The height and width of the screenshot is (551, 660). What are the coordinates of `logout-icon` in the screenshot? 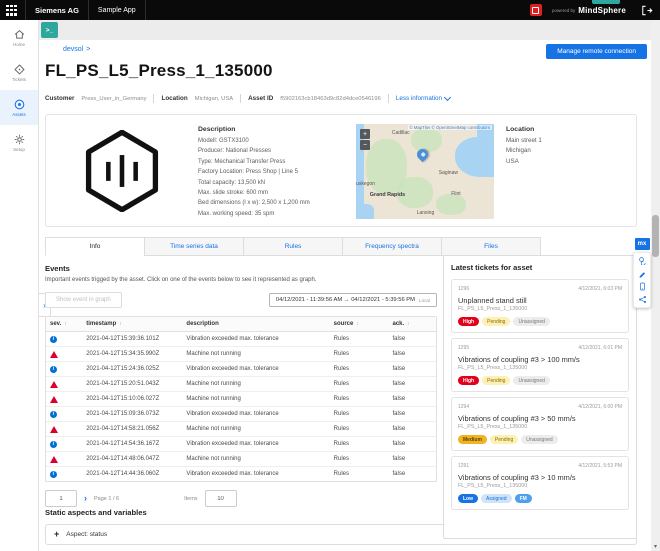 It's located at (646, 10).